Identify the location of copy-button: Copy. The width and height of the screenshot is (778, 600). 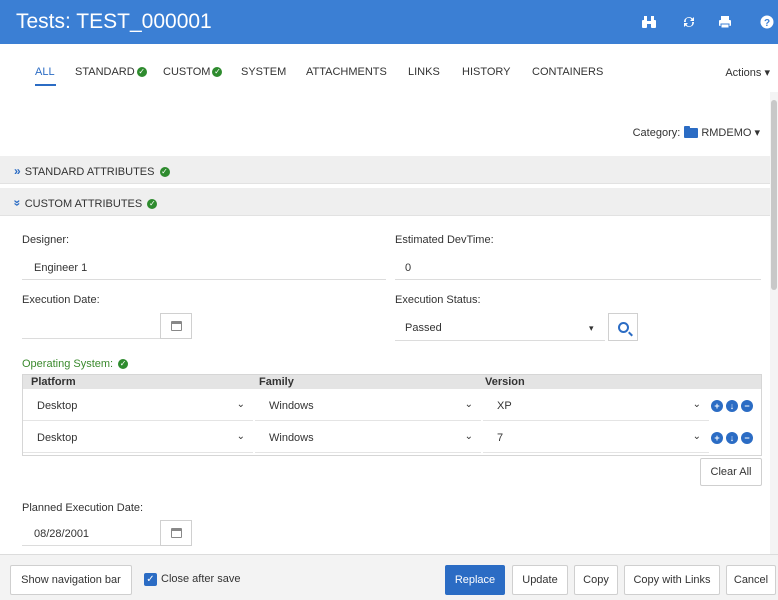
(596, 580).